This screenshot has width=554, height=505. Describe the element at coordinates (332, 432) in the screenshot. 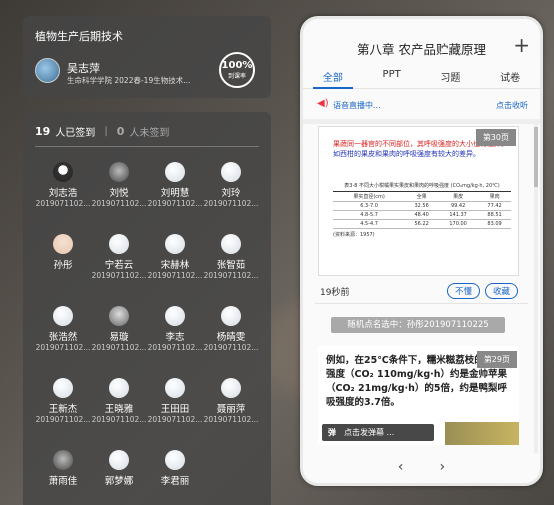

I see `danmu-icon: 弹` at that location.